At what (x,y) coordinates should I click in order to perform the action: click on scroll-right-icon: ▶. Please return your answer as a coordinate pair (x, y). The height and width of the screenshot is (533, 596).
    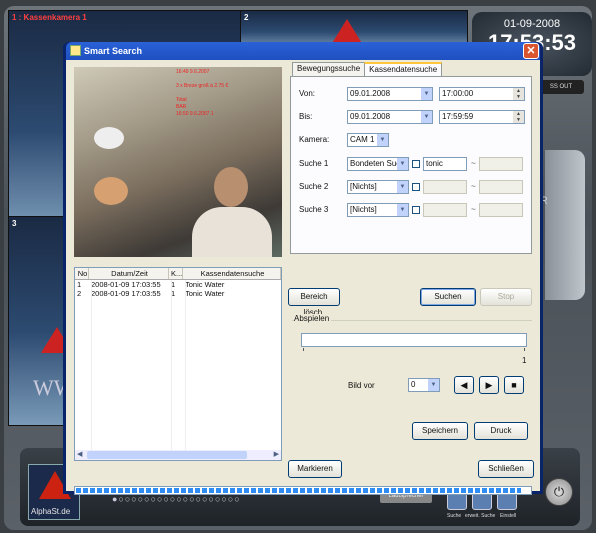
    Looking at the image, I should click on (276, 454).